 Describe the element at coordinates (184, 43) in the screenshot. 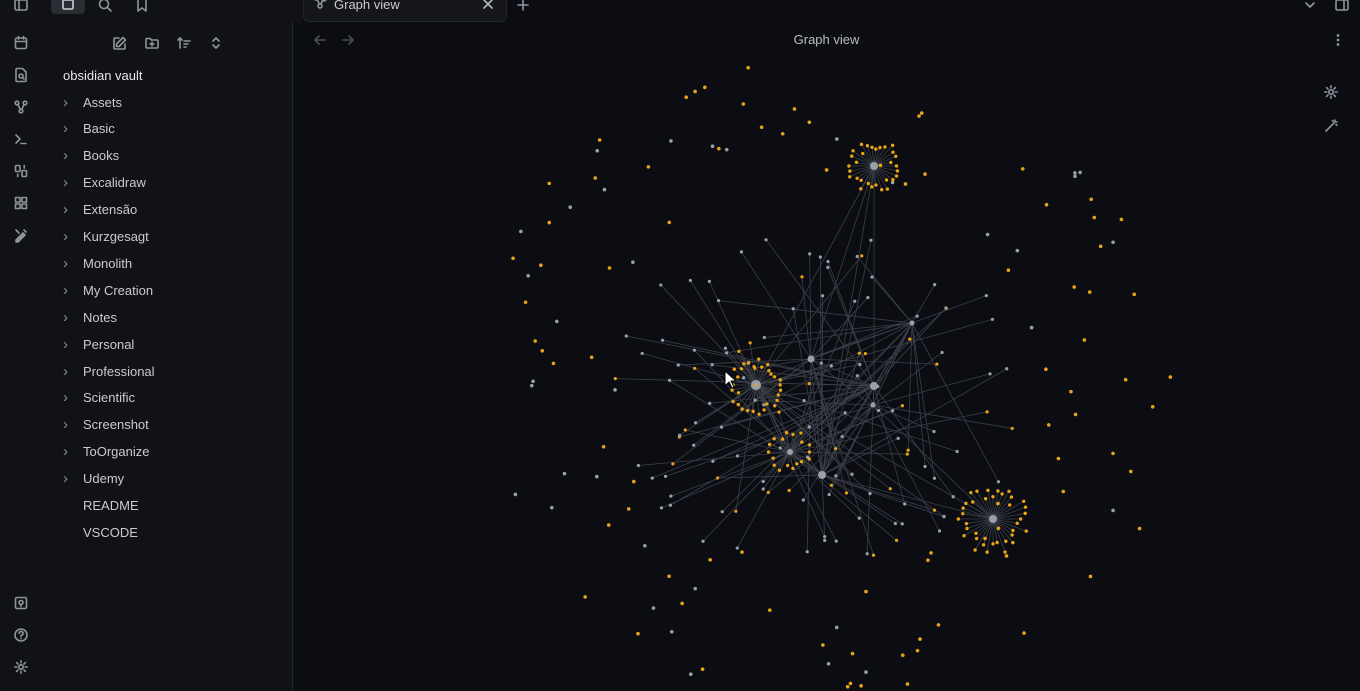

I see `sort-icon` at that location.